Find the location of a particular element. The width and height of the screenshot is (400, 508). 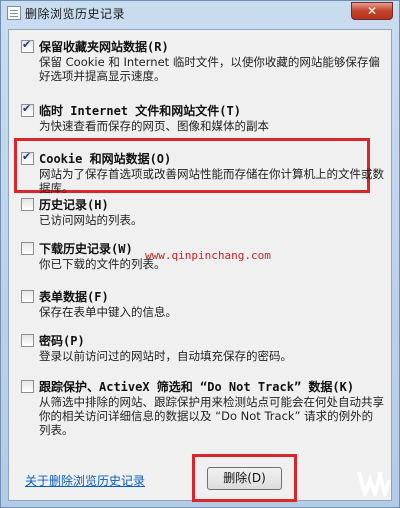

option-description: 保存在表单中键入的信息。 is located at coordinates (108, 312).